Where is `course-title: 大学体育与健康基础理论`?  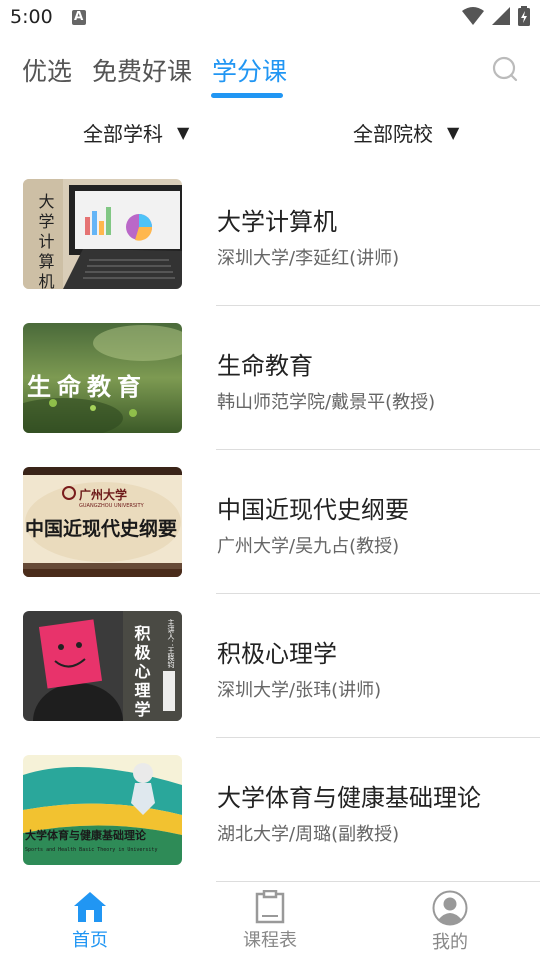 course-title: 大学体育与健康基础理论 is located at coordinates (349, 798).